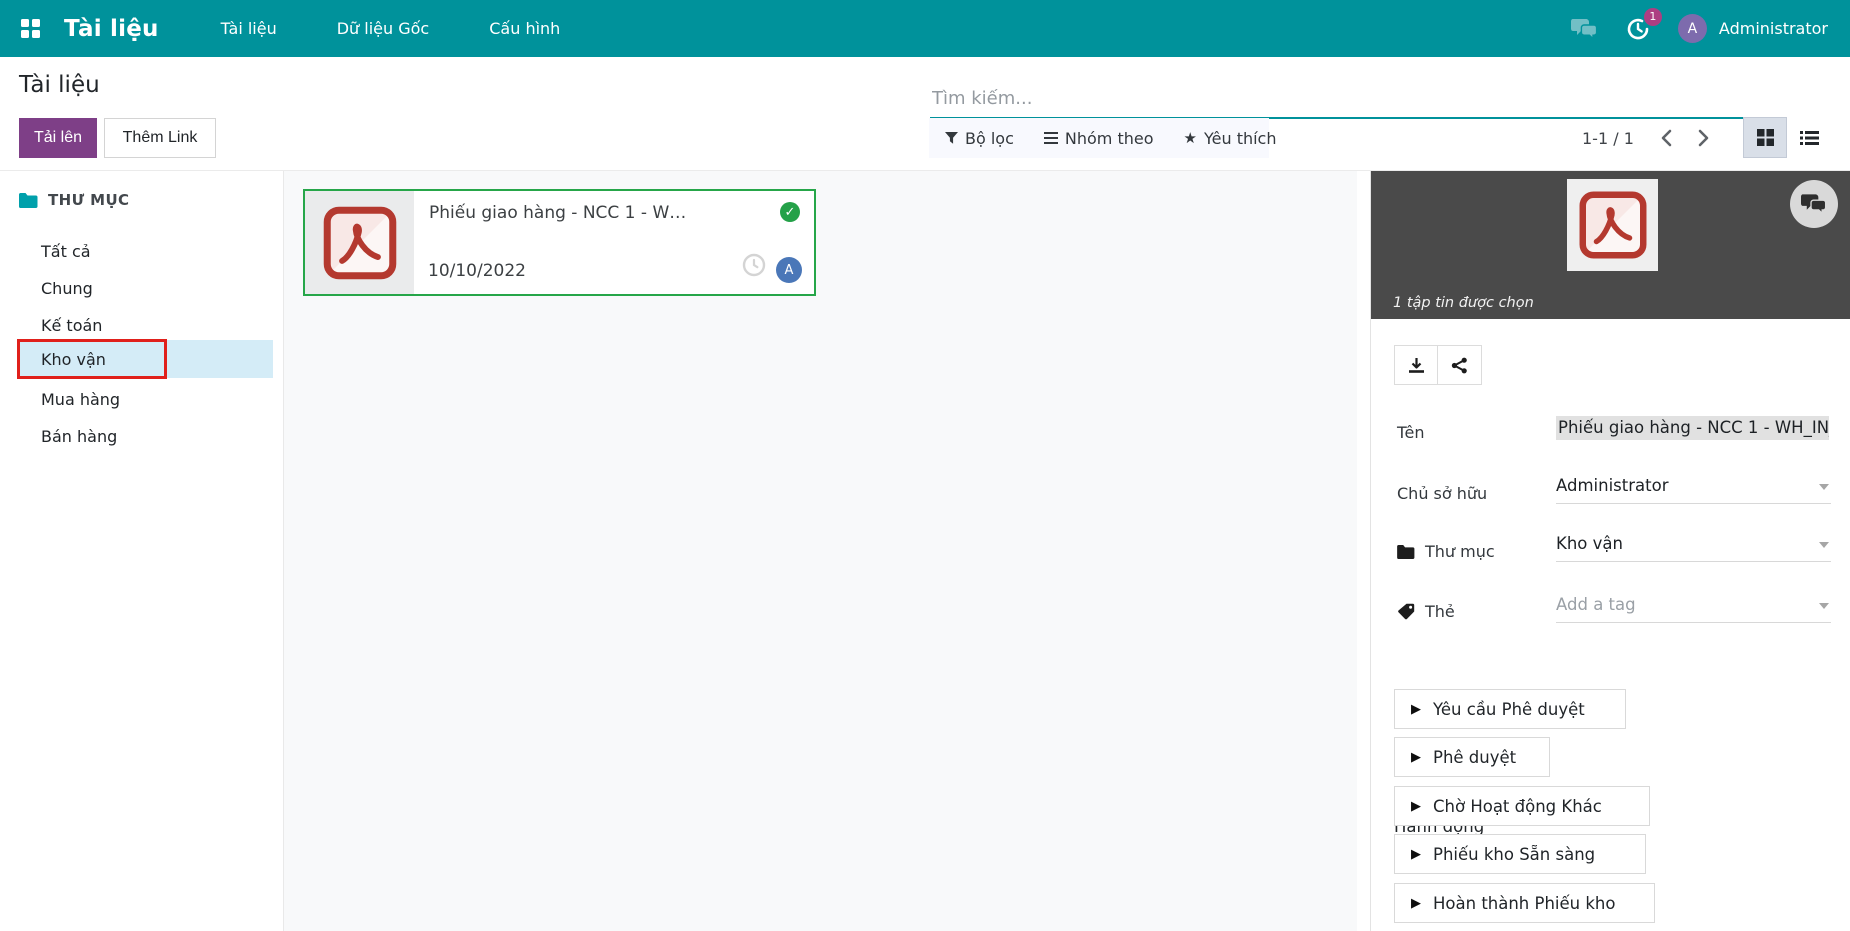 The height and width of the screenshot is (931, 1850). I want to click on folder-field: Kho vận, so click(1693, 548).